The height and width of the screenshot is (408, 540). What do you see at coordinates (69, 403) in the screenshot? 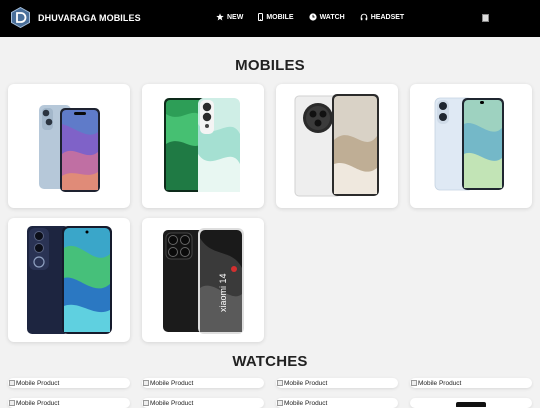
I see `product-card-watch-5: Mobile Product` at bounding box center [69, 403].